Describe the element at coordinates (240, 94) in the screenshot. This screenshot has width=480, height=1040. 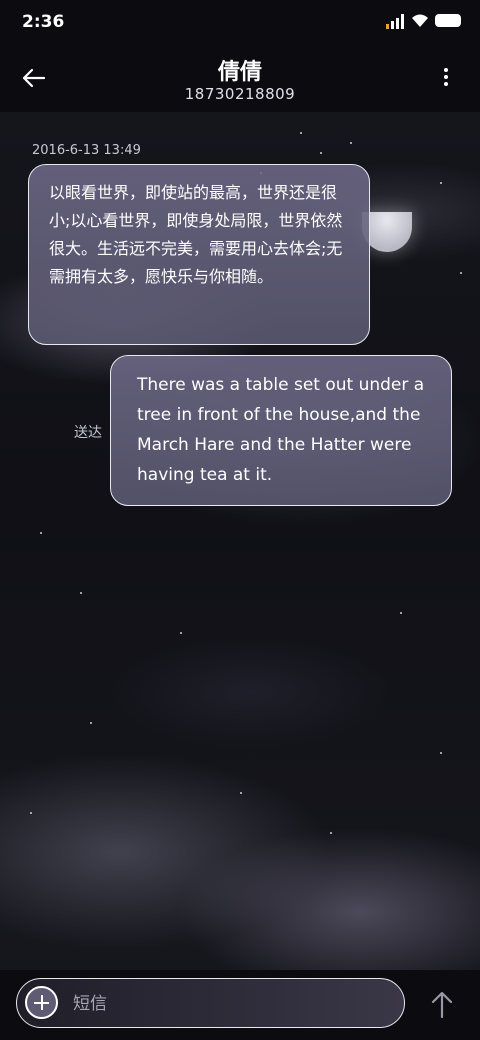
I see `contact-phone-number: 18730218809` at that location.